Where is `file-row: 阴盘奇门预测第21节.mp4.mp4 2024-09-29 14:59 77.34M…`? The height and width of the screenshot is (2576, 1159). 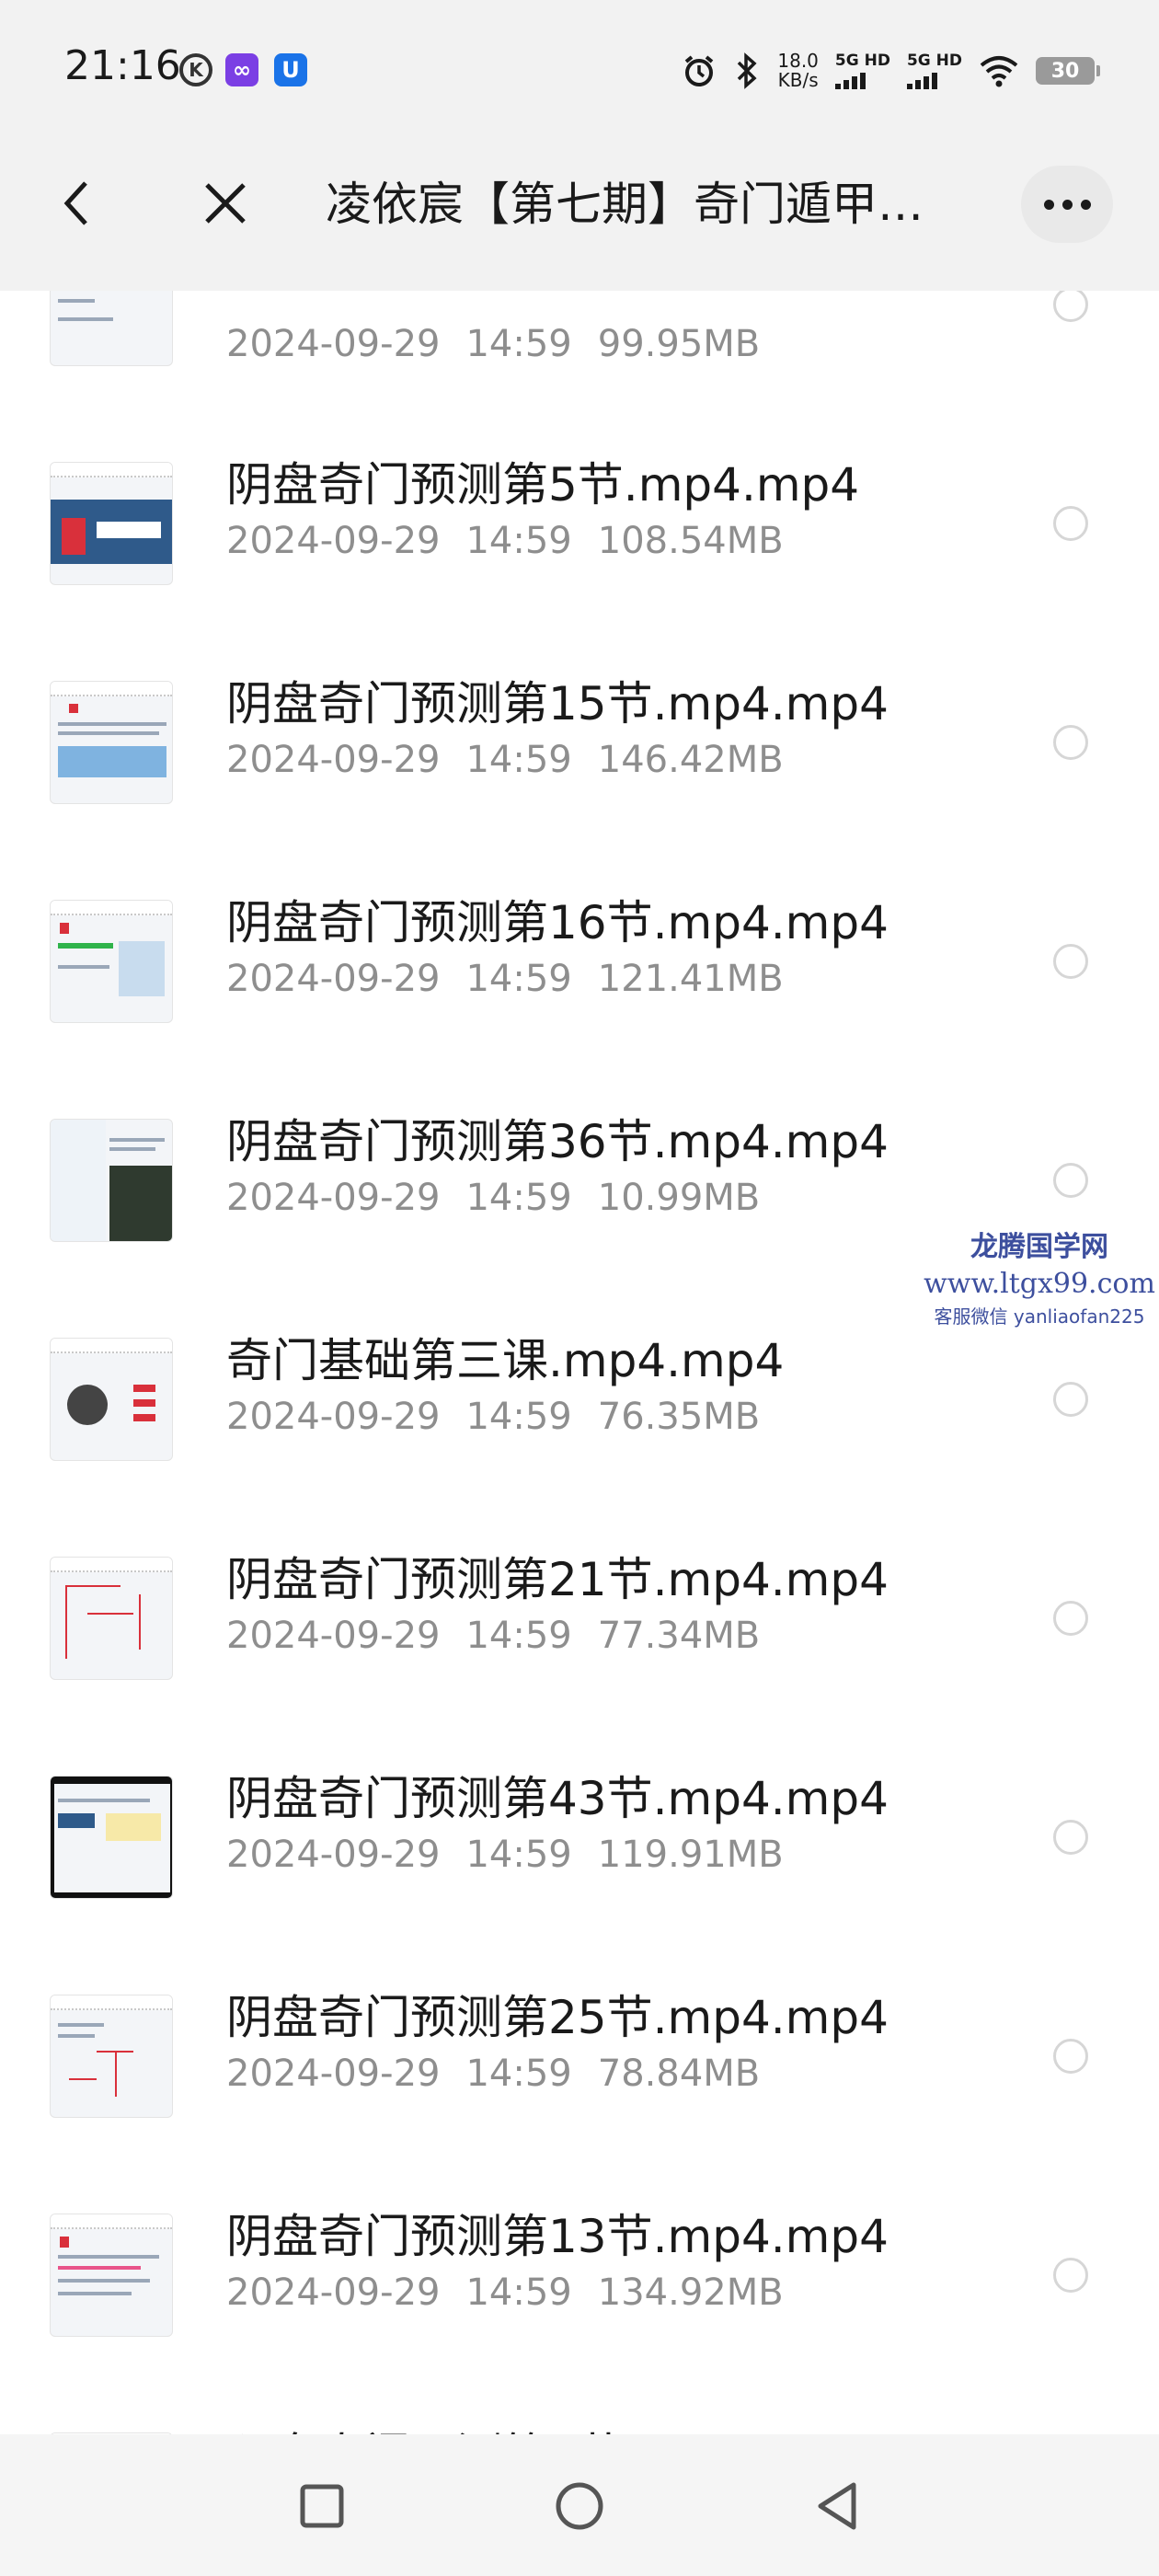
file-row: 阴盘奇门预测第21节.mp4.mp4 2024-09-29 14:59 77.34M… is located at coordinates (579, 1618).